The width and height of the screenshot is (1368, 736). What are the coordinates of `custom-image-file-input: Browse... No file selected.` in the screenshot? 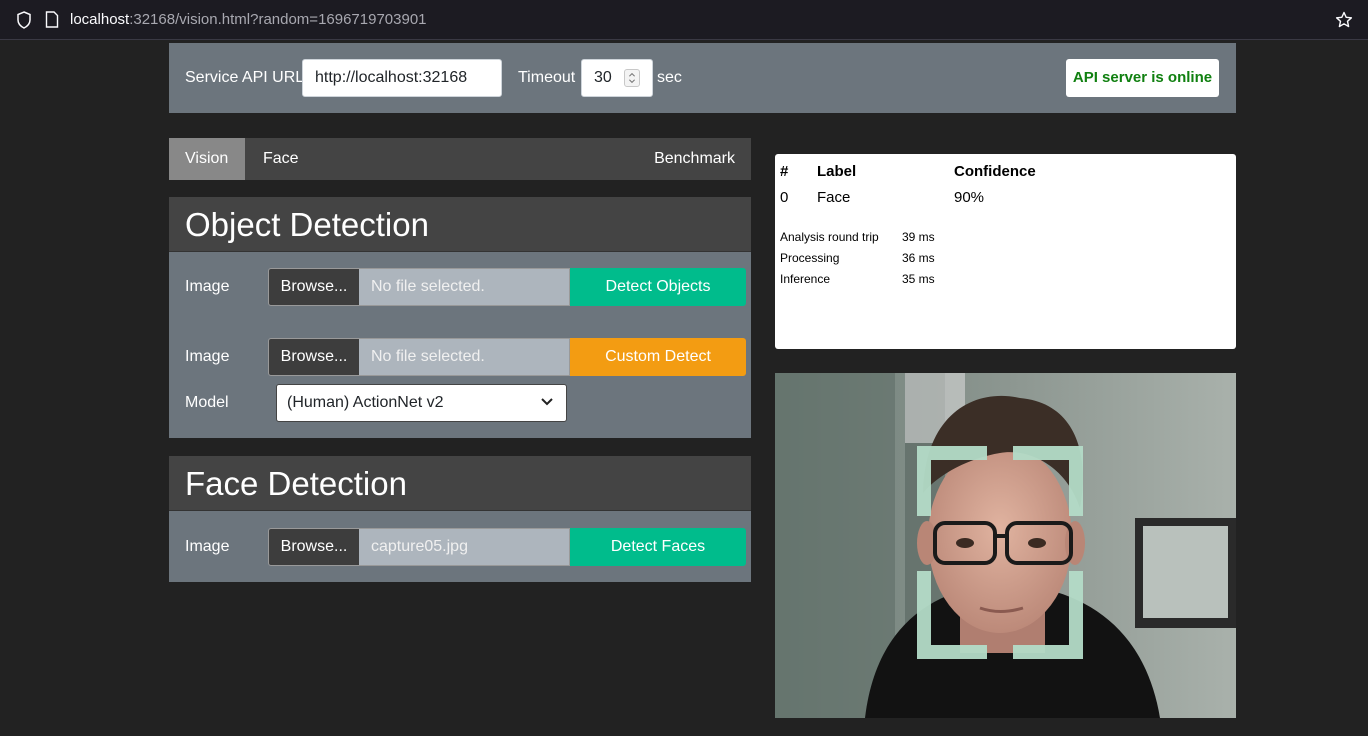 It's located at (419, 357).